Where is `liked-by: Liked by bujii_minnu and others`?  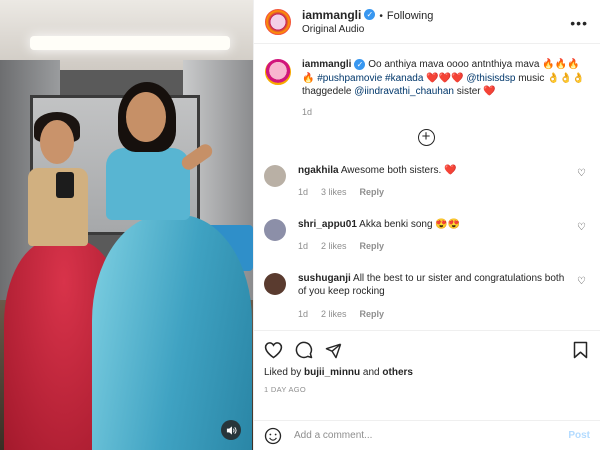 liked-by: Liked by bujii_minnu and others is located at coordinates (426, 372).